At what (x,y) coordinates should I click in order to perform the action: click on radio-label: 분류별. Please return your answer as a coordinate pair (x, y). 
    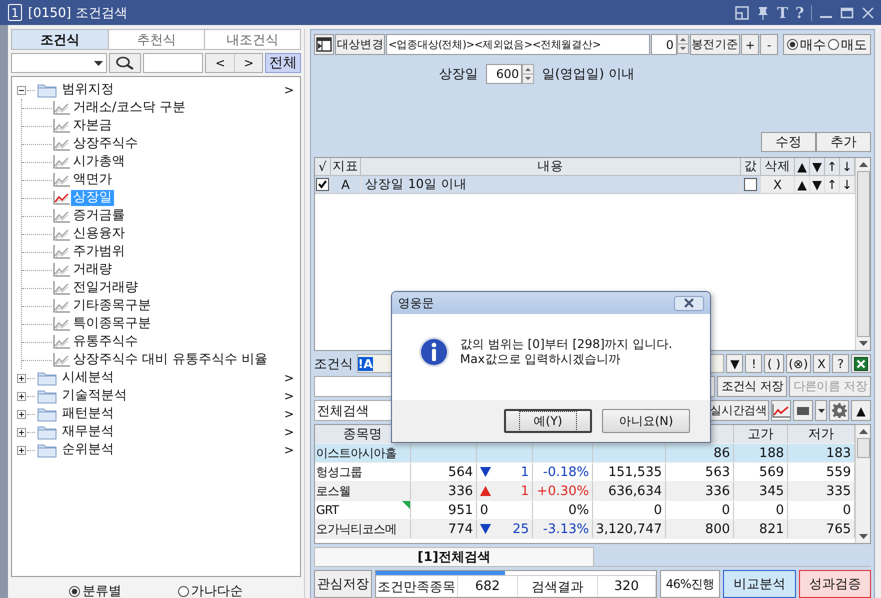
    Looking at the image, I should click on (102, 590).